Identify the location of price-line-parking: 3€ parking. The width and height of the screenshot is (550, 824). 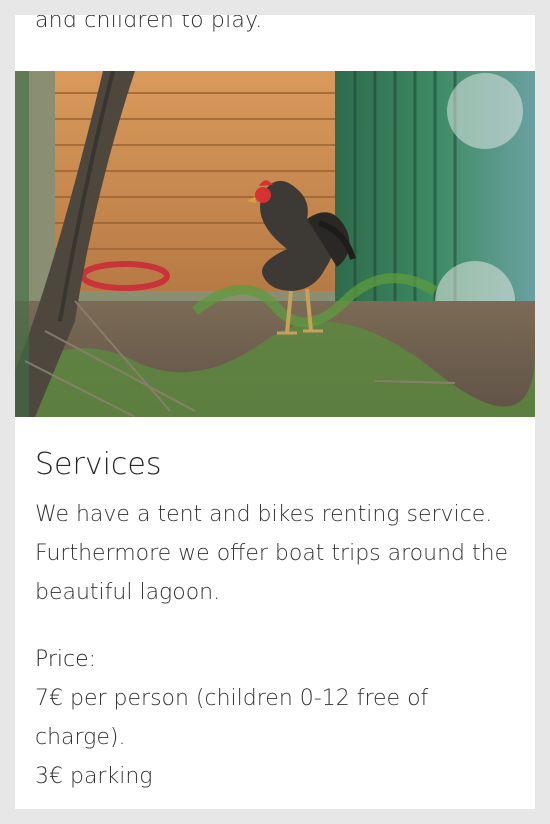
(94, 776).